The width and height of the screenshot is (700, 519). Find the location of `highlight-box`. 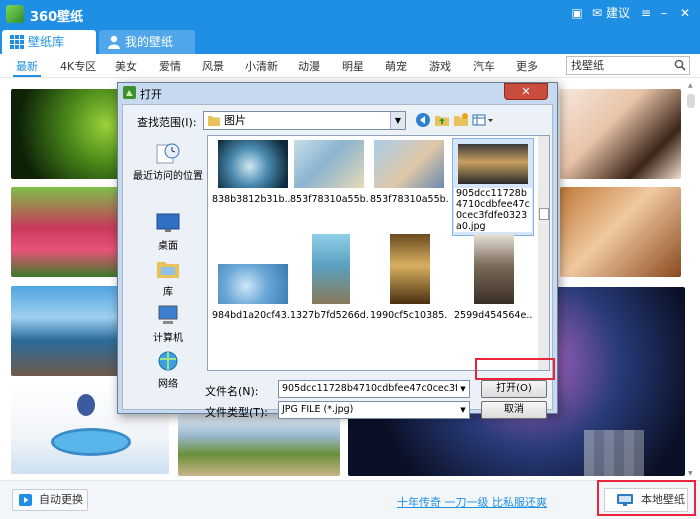

highlight-box is located at coordinates (646, 498).